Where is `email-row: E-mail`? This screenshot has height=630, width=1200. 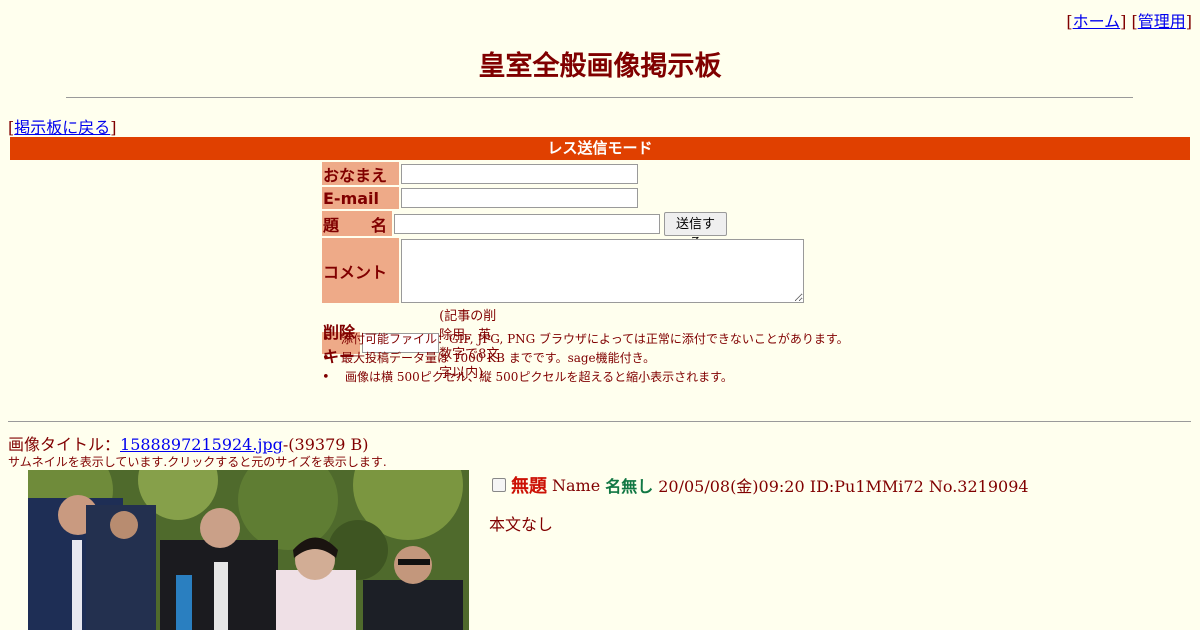 email-row: E-mail is located at coordinates (480, 198).